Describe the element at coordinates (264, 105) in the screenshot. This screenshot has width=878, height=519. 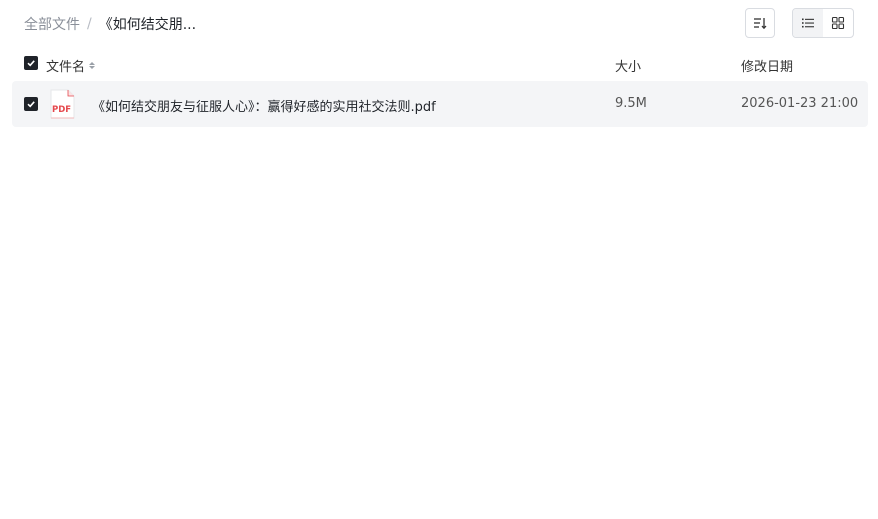
I see `file-name-link: 《如何结交朋友与征服人心》：赢得好感的实用社交法则.pdf` at that location.